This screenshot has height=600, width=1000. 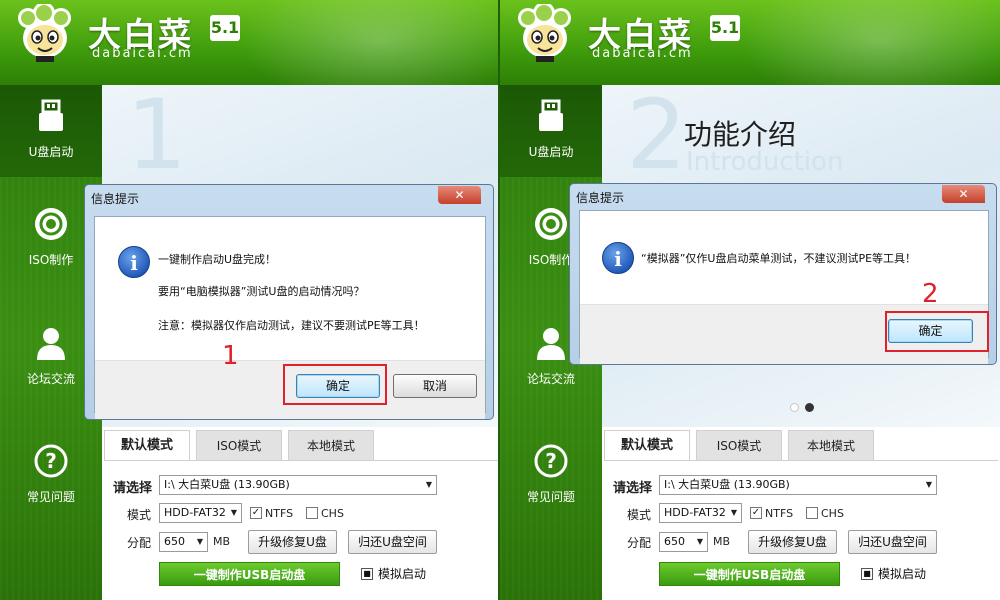 I want to click on page-number: 1, so click(x=157, y=138).